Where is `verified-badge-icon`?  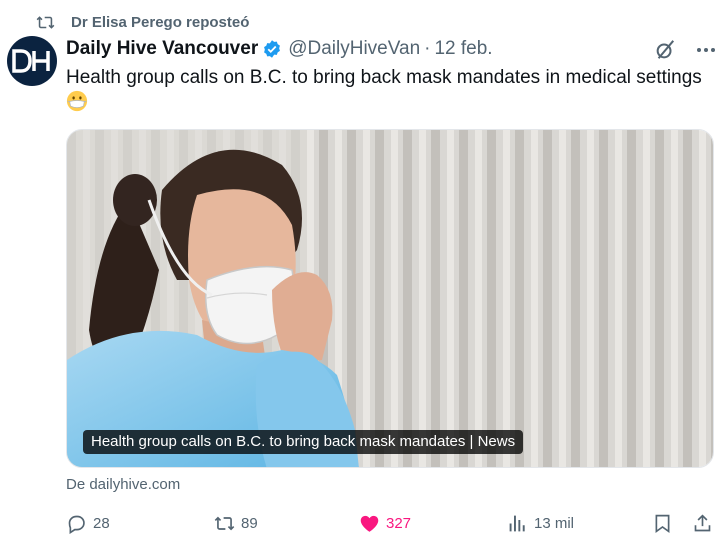 verified-badge-icon is located at coordinates (272, 49).